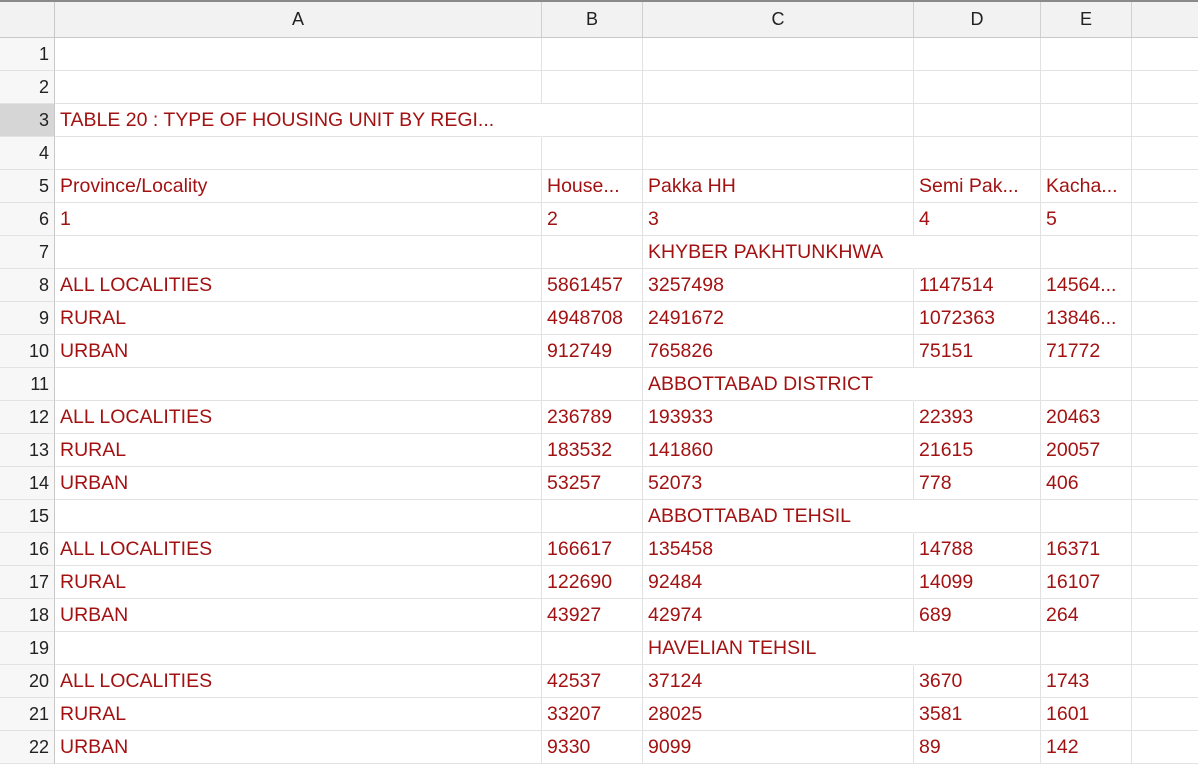  What do you see at coordinates (1086, 87) in the screenshot?
I see `cell-e2` at bounding box center [1086, 87].